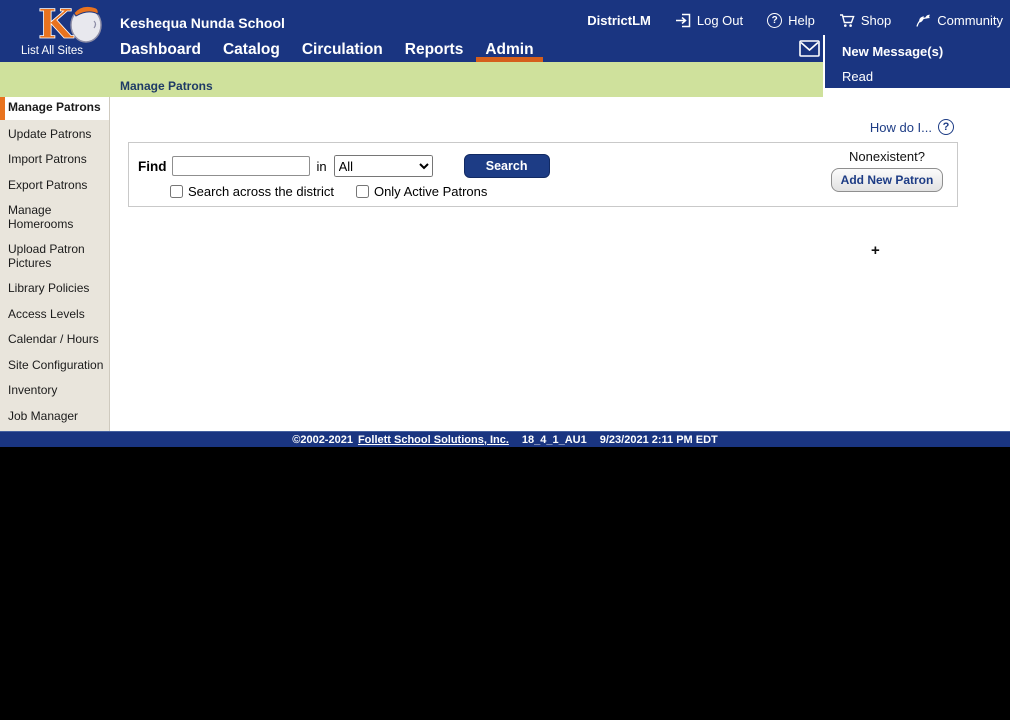  I want to click on school-name: Keshequa Nunda School, so click(202, 23).